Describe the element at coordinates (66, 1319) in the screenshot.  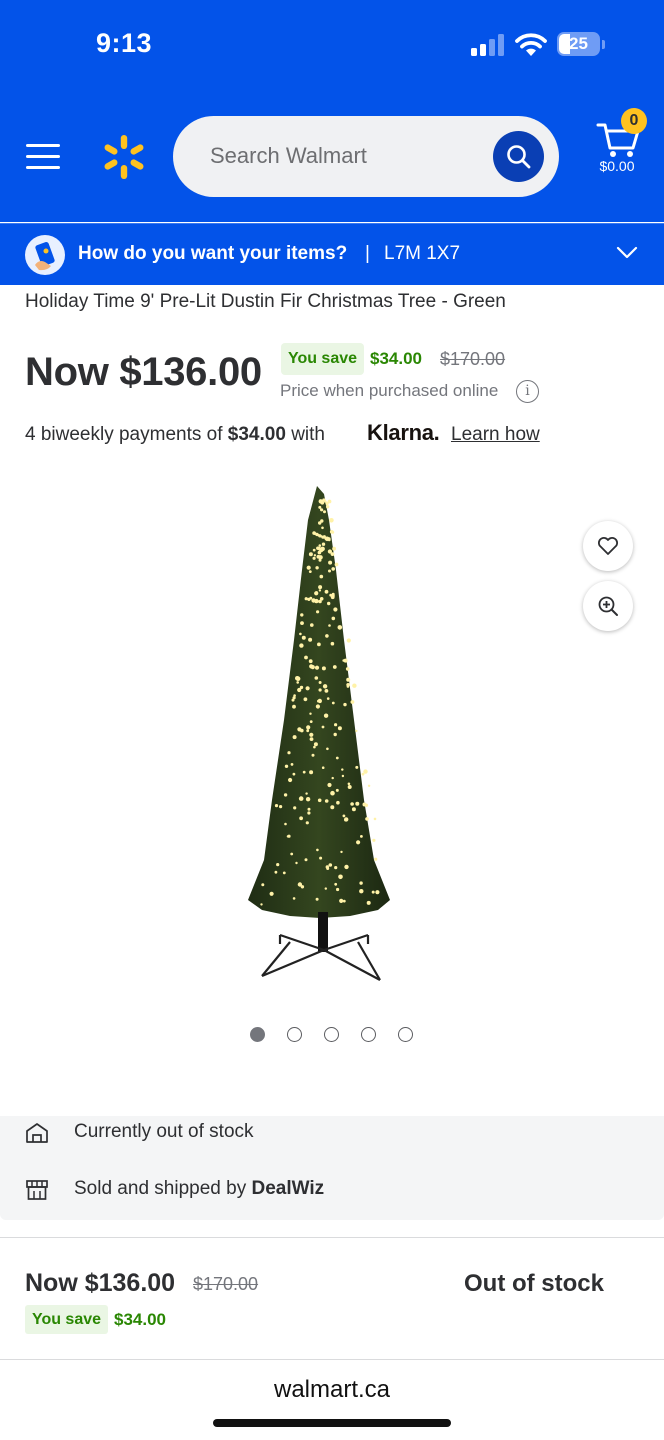
I see `sticky-you-save-badge: You save` at that location.